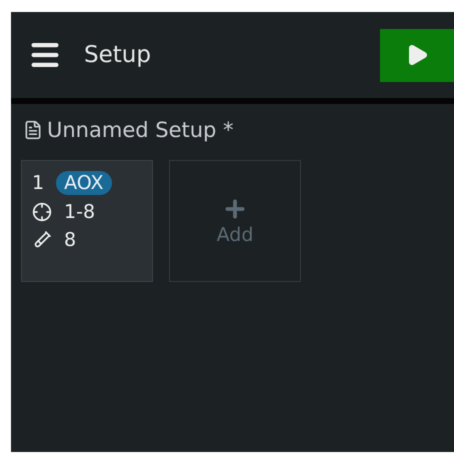  What do you see at coordinates (38, 183) in the screenshot?
I see `item-number: 1` at bounding box center [38, 183].